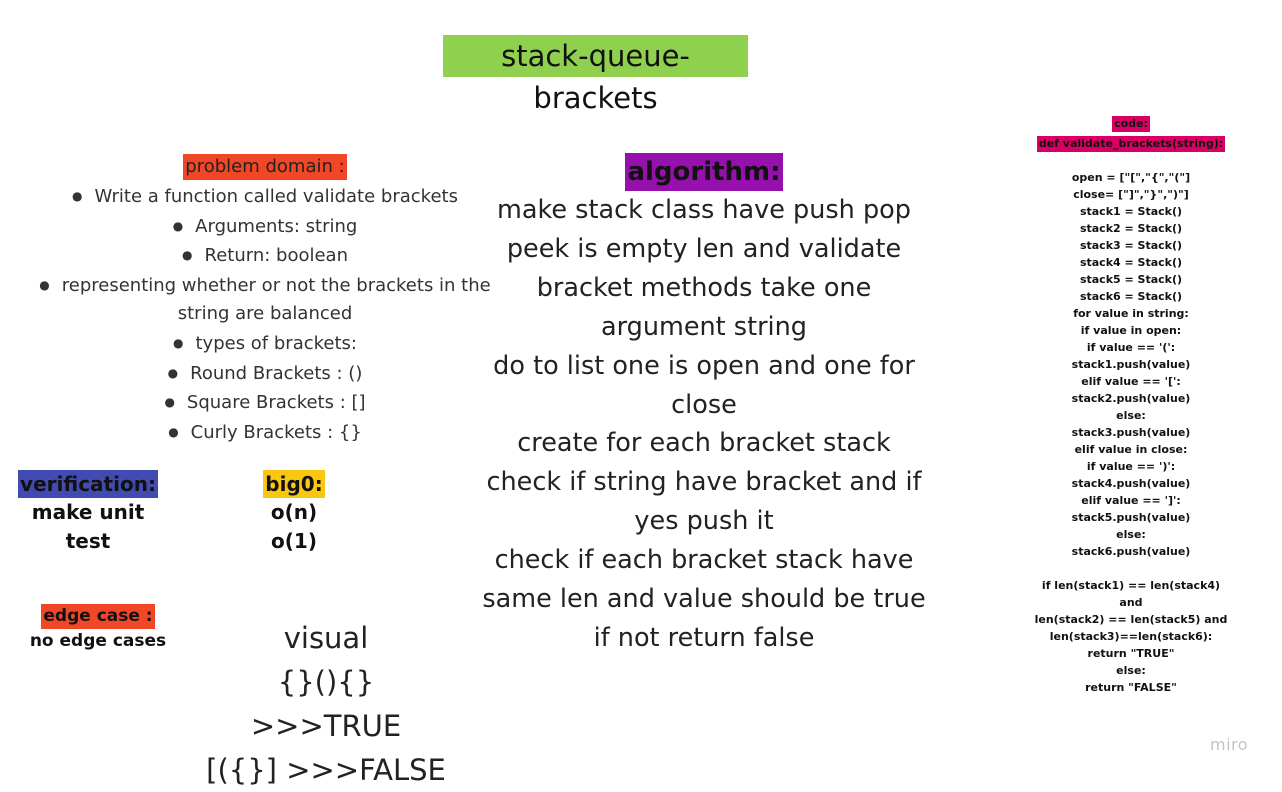  What do you see at coordinates (265, 226) in the screenshot?
I see `list-item: ● Arguments: string` at bounding box center [265, 226].